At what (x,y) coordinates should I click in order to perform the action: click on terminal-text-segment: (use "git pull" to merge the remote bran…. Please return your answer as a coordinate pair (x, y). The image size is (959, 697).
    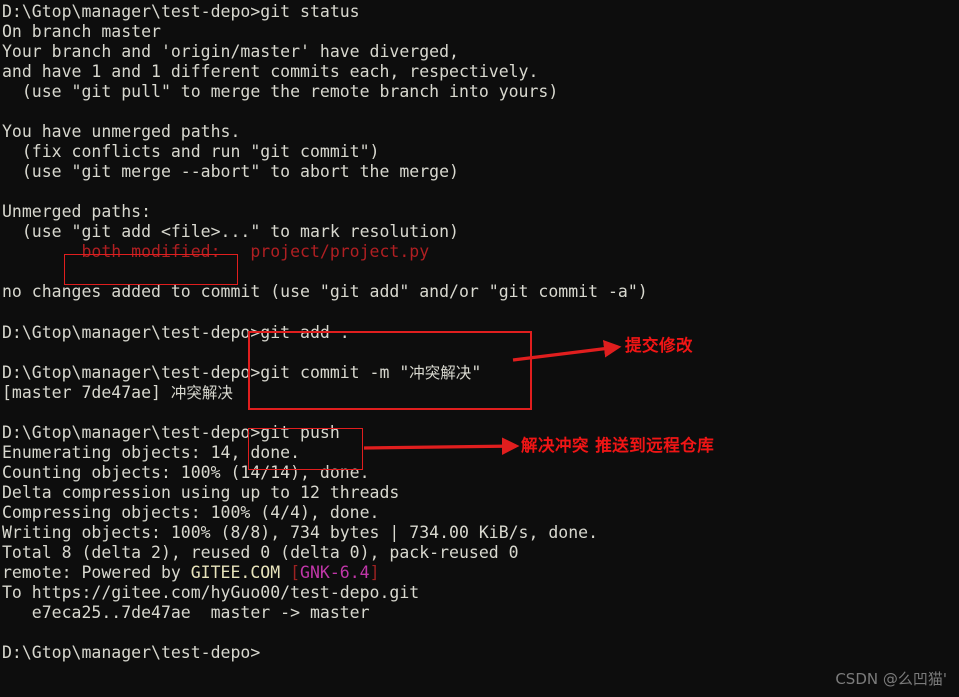
    Looking at the image, I should click on (280, 91).